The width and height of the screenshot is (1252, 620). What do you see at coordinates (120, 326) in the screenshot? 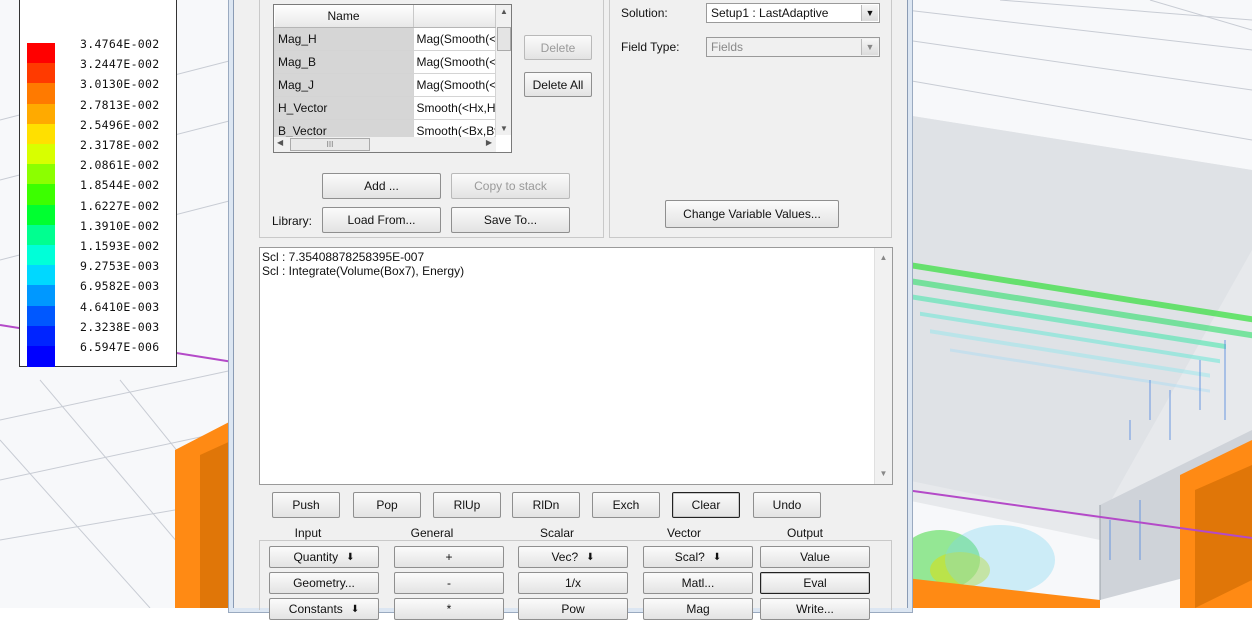
I see `legend-value: 2.3238E-003` at bounding box center [120, 326].